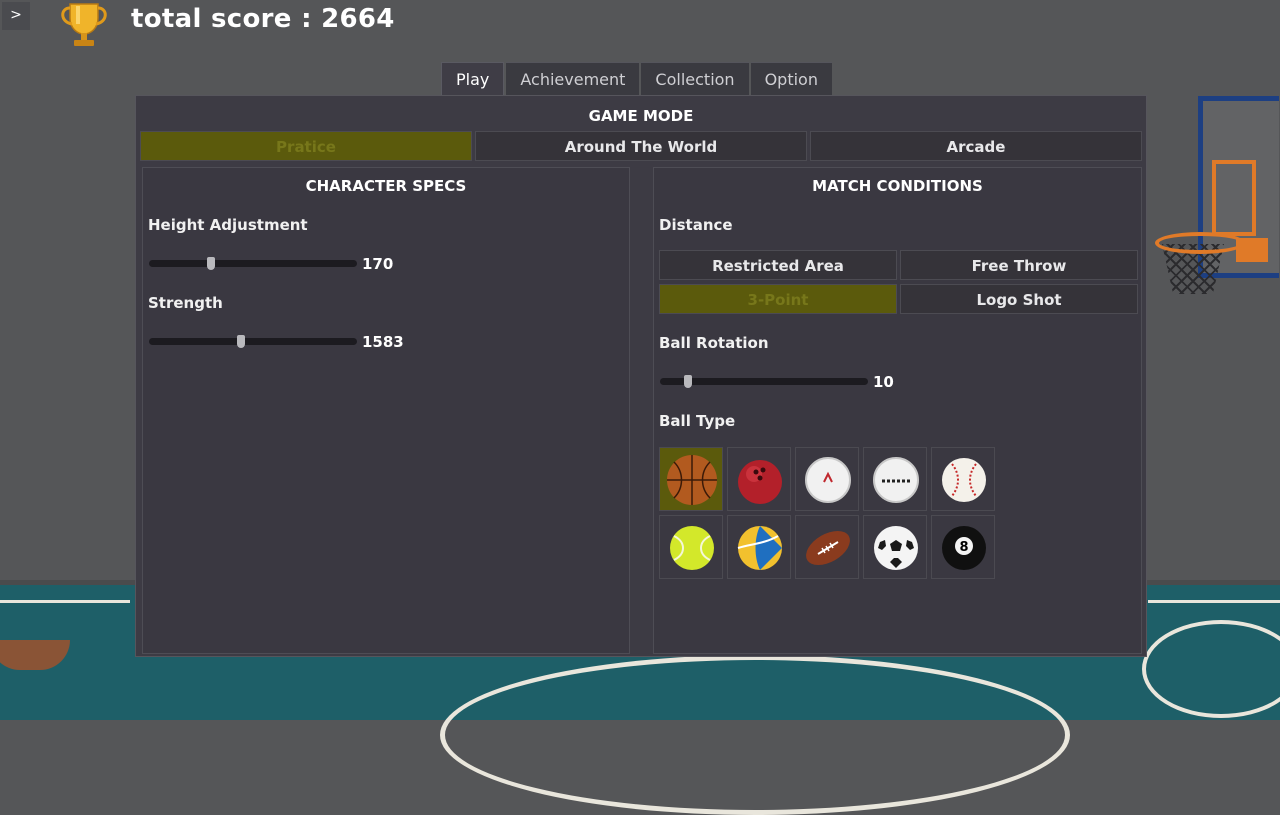 The height and width of the screenshot is (815, 1280). Describe the element at coordinates (641, 116) in the screenshot. I see `game-mode-title: GAME MODE` at that location.